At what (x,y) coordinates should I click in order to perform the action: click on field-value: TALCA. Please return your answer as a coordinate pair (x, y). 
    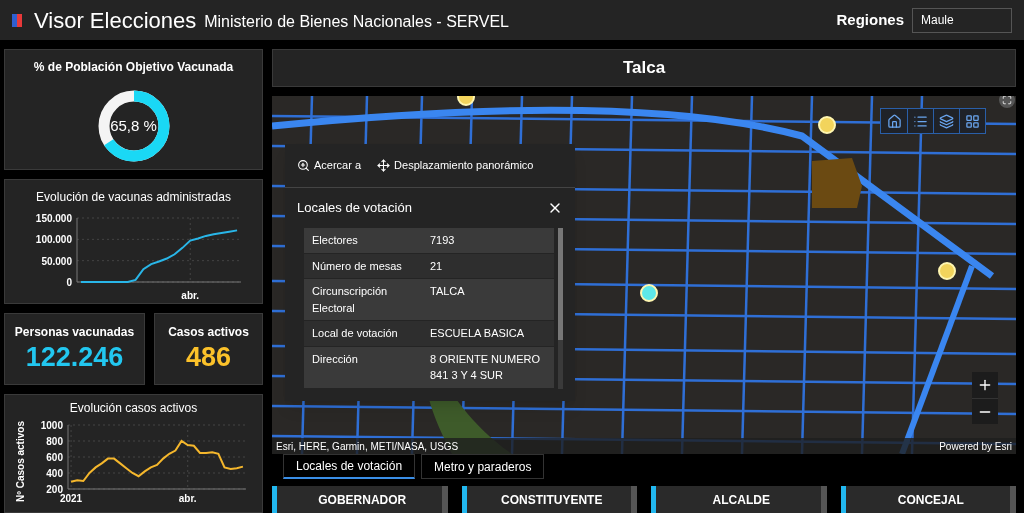
    Looking at the image, I should click on (447, 291).